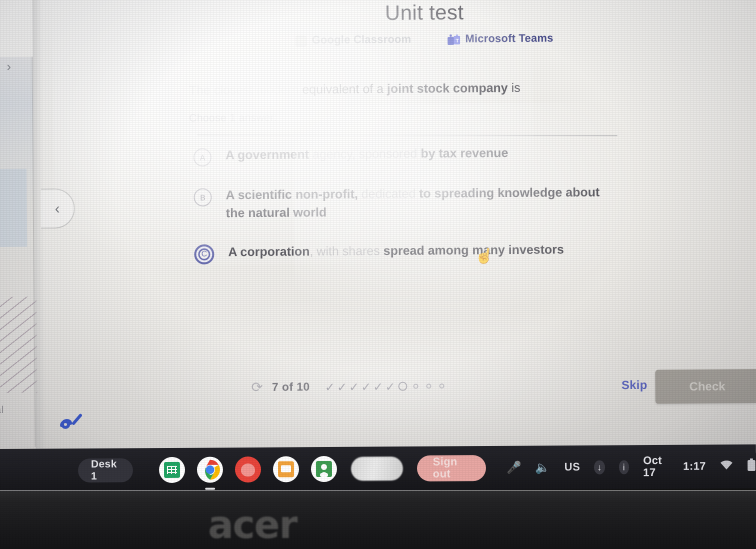  Describe the element at coordinates (471, 250) in the screenshot. I see `choice-c-tail: spread among many investors` at that location.